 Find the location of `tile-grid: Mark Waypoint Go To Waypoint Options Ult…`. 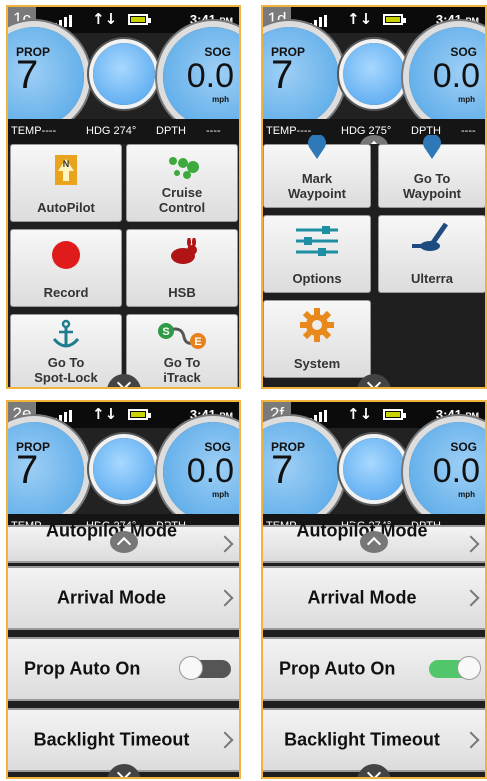

tile-grid: Mark Waypoint Go To Waypoint Options Ult… is located at coordinates (374, 261).